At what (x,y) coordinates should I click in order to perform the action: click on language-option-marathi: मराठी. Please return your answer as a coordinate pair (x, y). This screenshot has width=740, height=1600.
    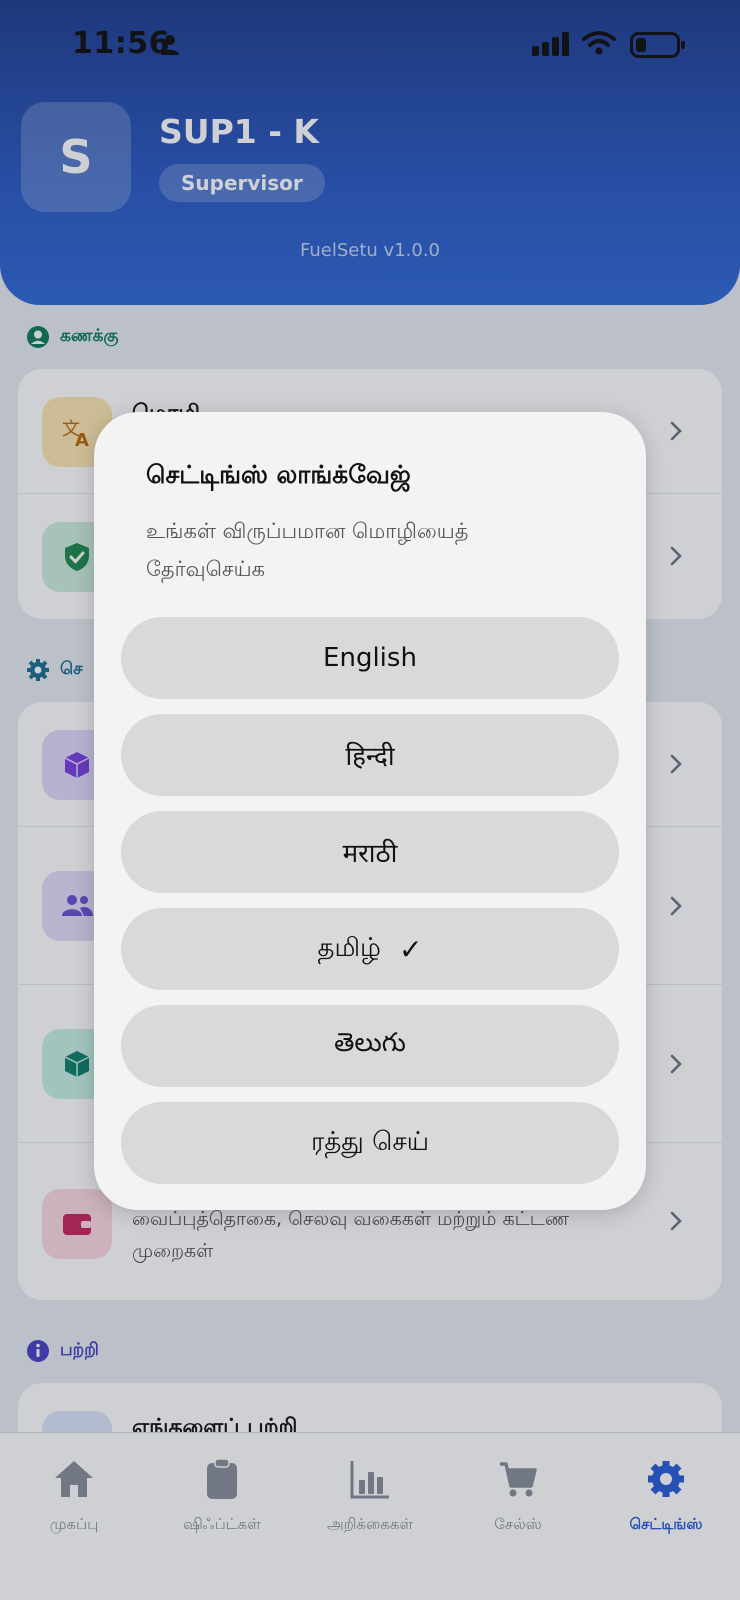
    Looking at the image, I should click on (370, 852).